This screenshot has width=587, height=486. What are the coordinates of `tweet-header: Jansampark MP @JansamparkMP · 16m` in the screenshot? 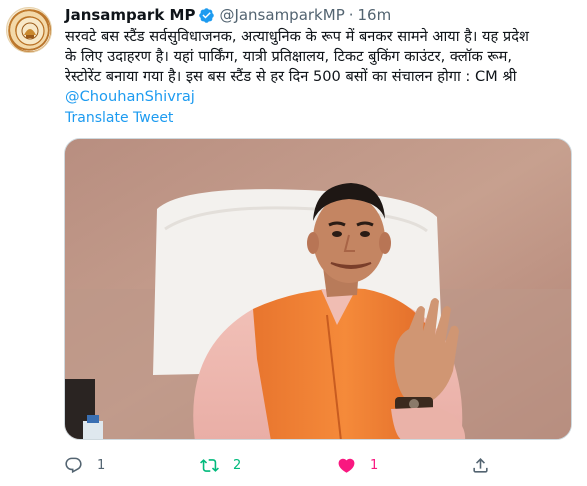 It's located at (228, 15).